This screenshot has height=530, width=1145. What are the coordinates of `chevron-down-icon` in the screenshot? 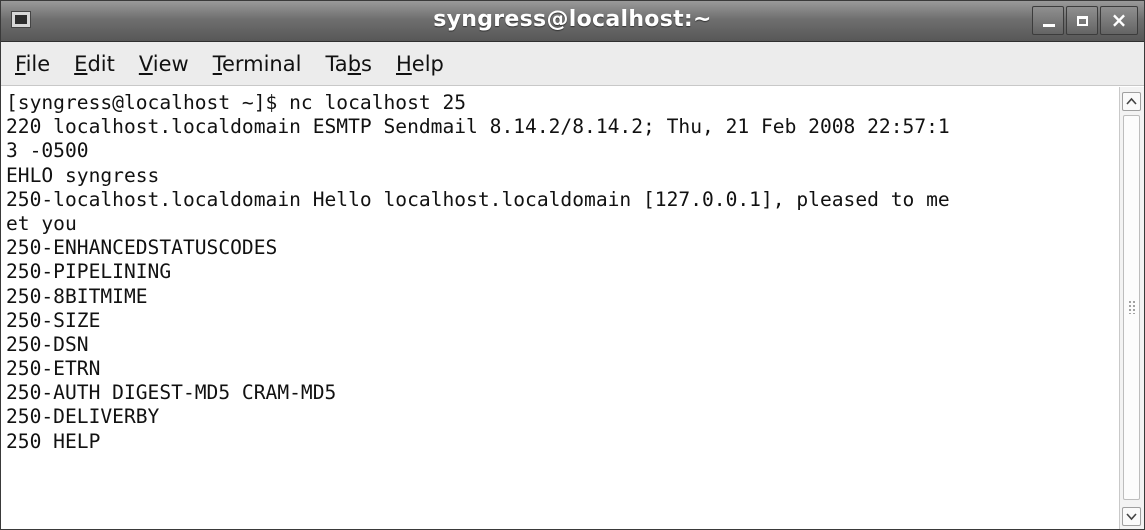 It's located at (1131, 517).